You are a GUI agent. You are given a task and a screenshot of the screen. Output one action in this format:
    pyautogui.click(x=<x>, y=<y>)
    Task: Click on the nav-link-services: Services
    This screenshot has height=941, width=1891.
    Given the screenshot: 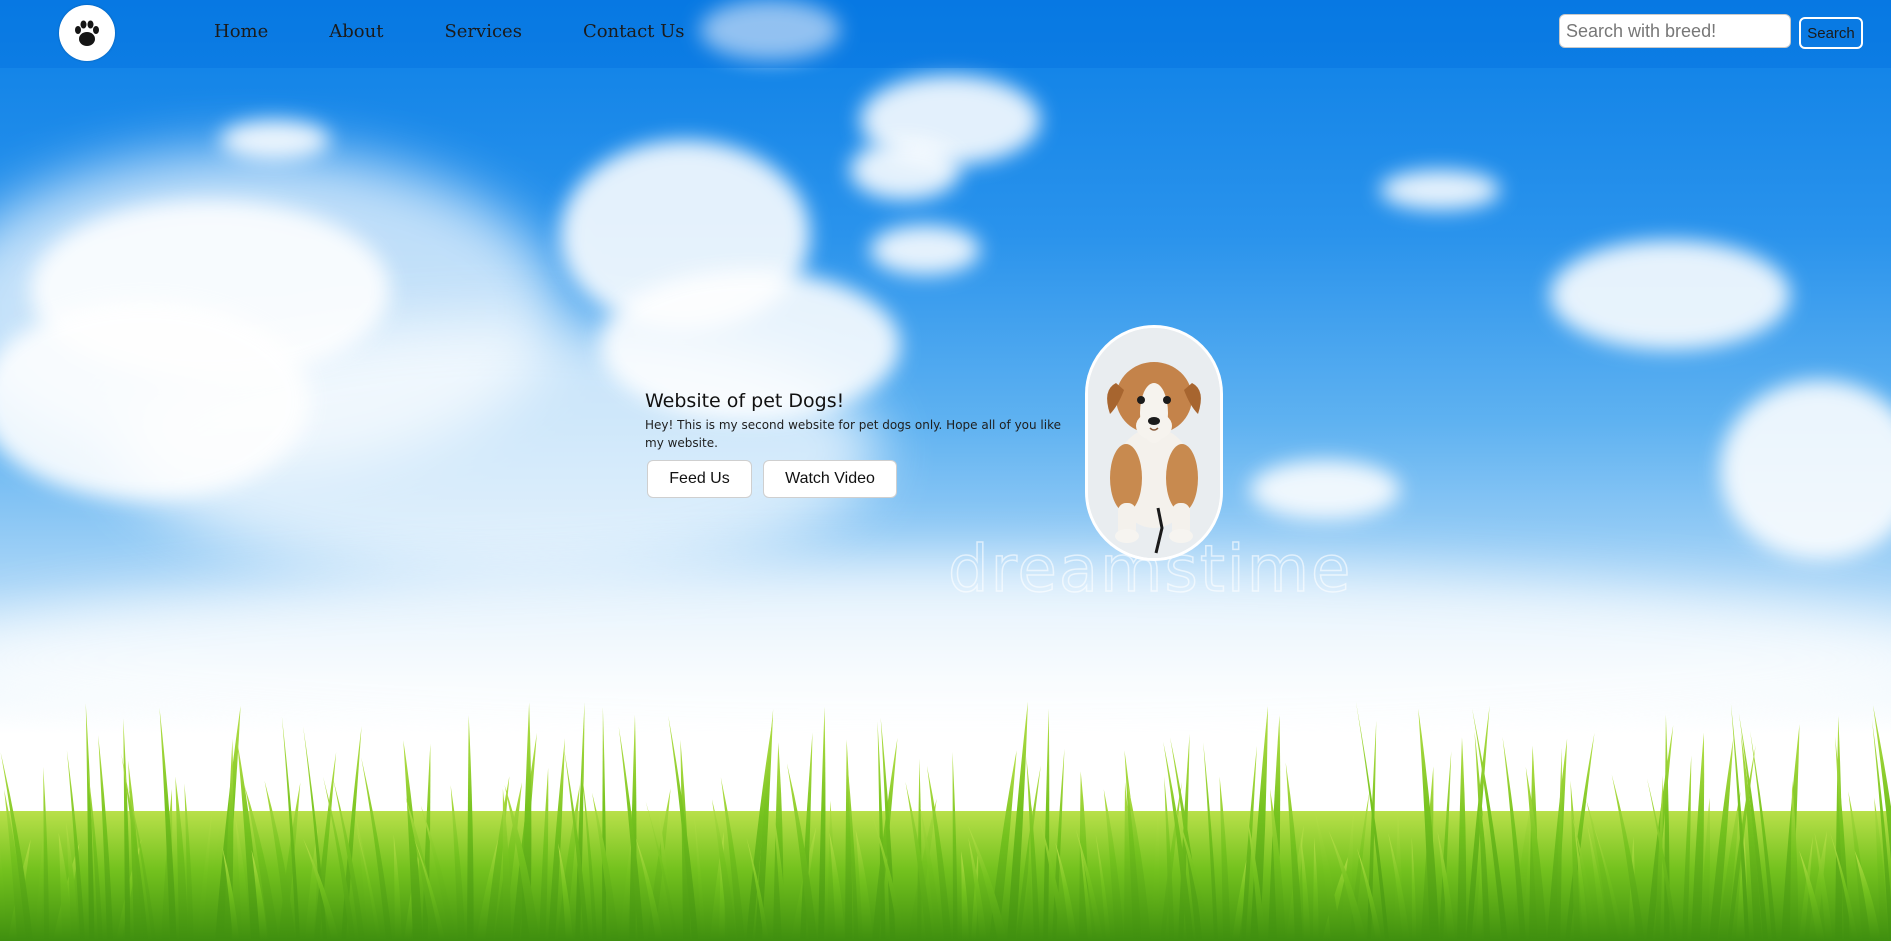 What is the action you would take?
    pyautogui.click(x=482, y=31)
    